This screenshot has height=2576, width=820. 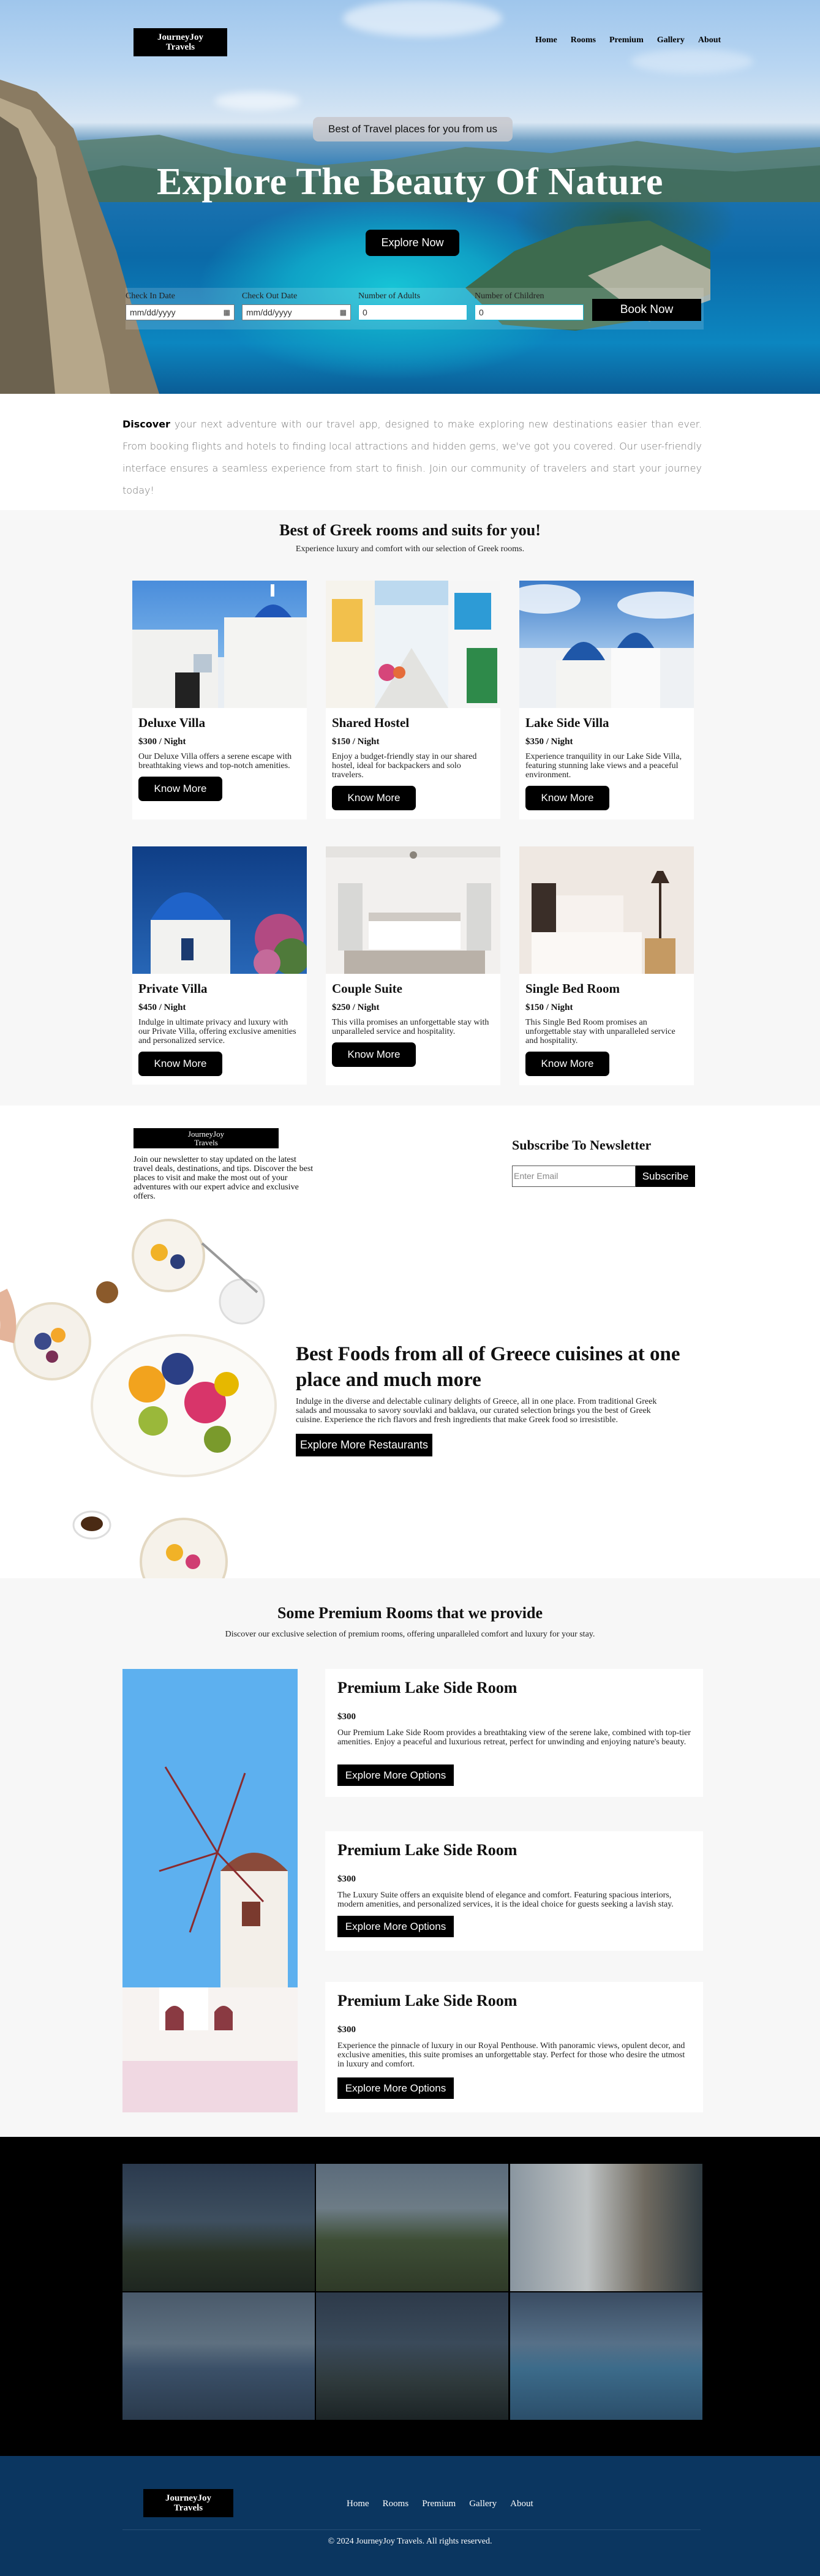 I want to click on footer-link-home: Home, so click(x=358, y=2504).